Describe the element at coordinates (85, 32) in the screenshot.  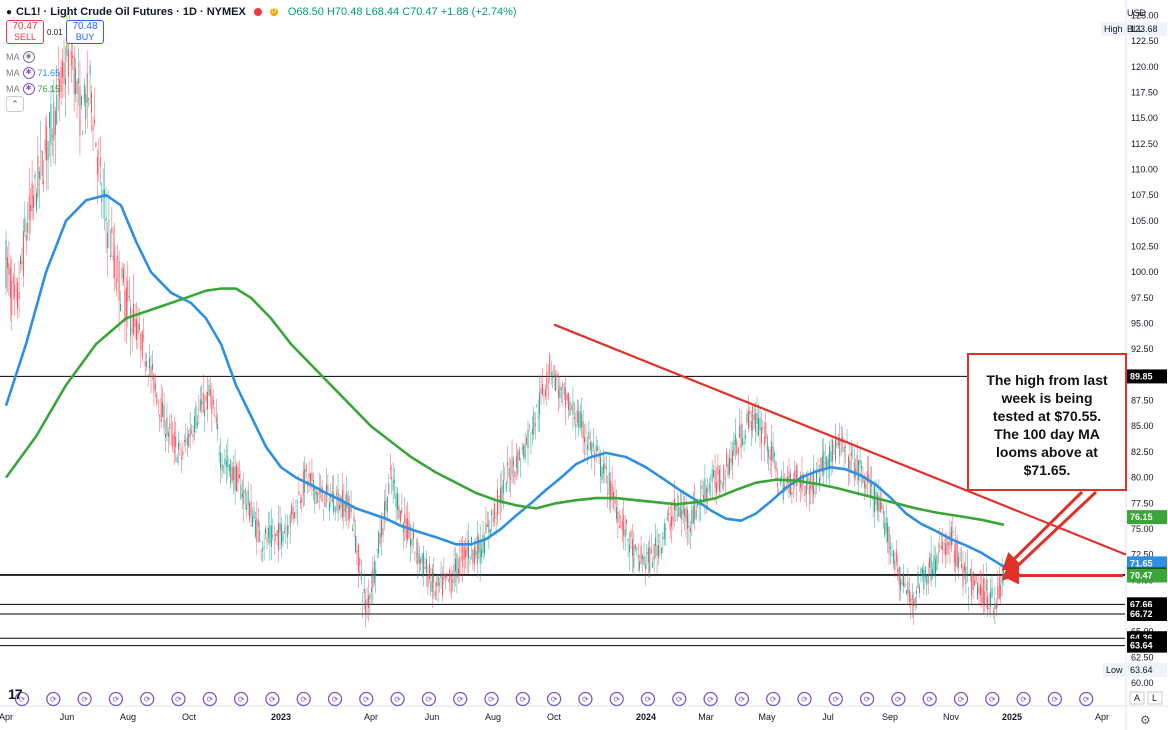
I see `buy-button: 70.48 BUY` at that location.